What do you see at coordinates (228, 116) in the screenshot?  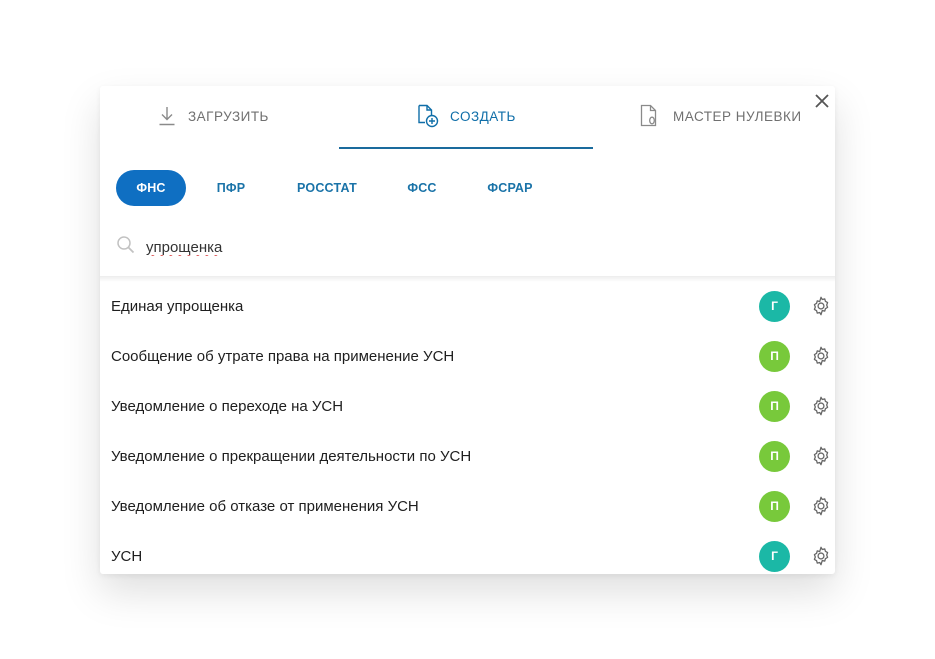 I see `tab-upload-label: ЗАГРУЗИТЬ` at bounding box center [228, 116].